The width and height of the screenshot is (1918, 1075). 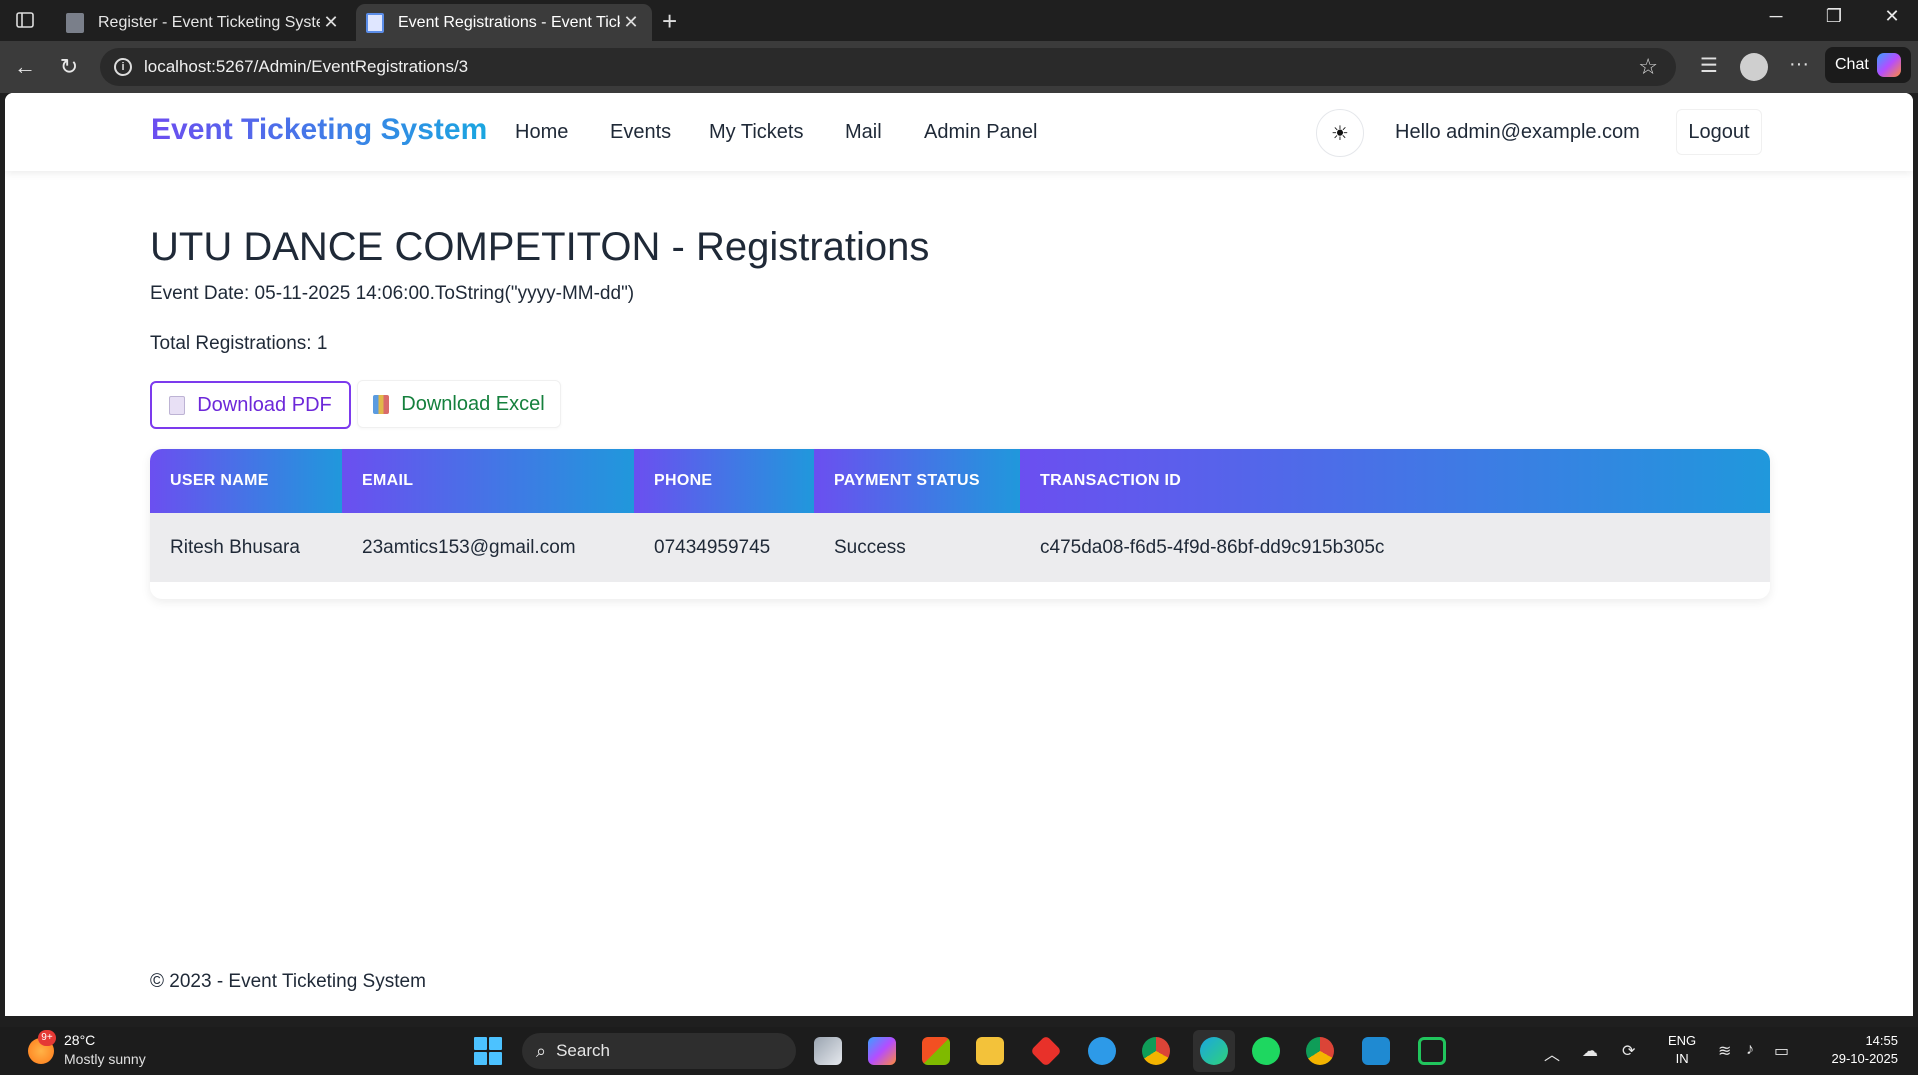 I want to click on system-clock: 14:55 29-10-2025, so click(x=1858, y=1050).